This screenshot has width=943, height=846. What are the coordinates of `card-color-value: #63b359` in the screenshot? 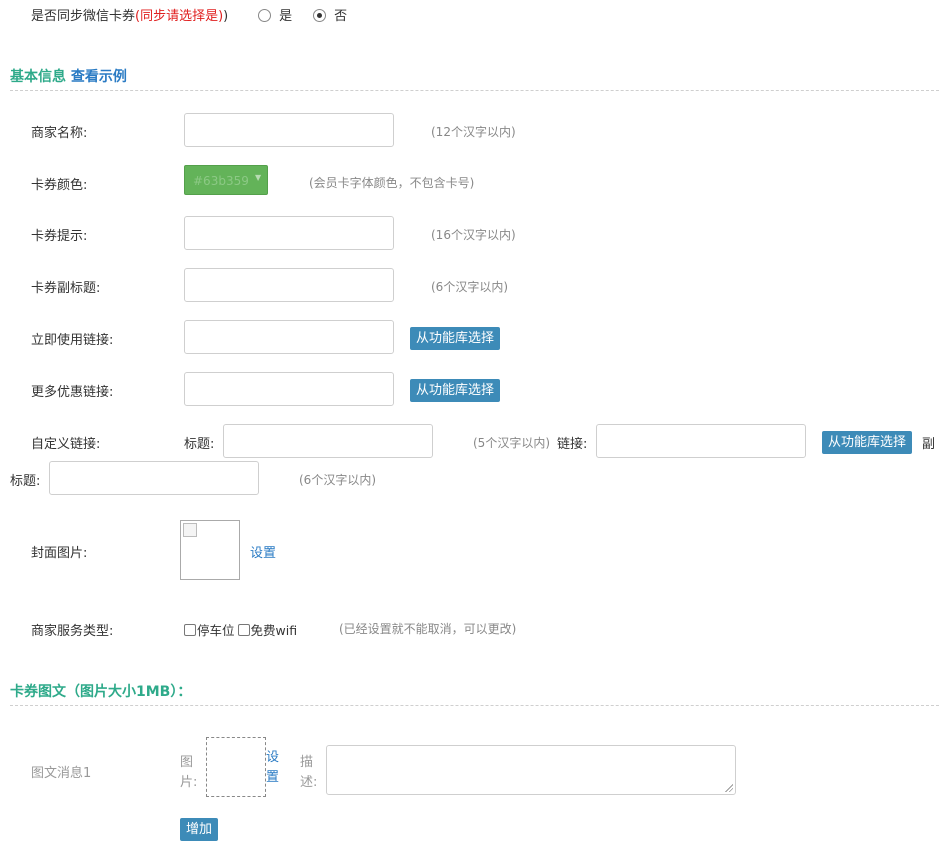 It's located at (221, 181).